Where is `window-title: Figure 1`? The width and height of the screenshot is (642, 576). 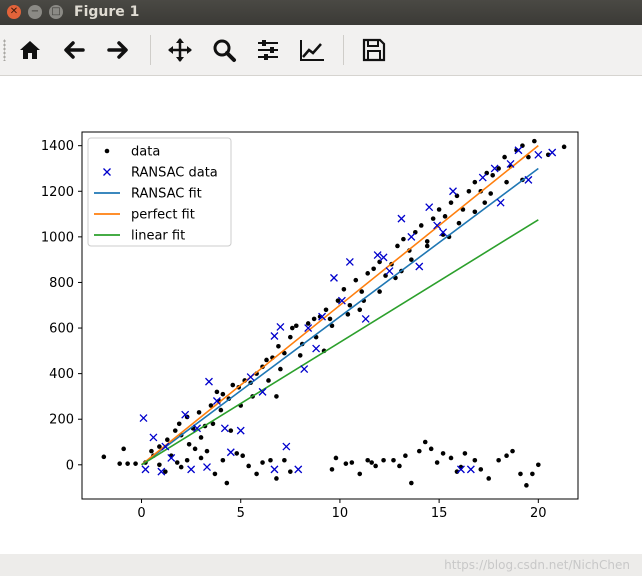
window-title: Figure 1 is located at coordinates (107, 12).